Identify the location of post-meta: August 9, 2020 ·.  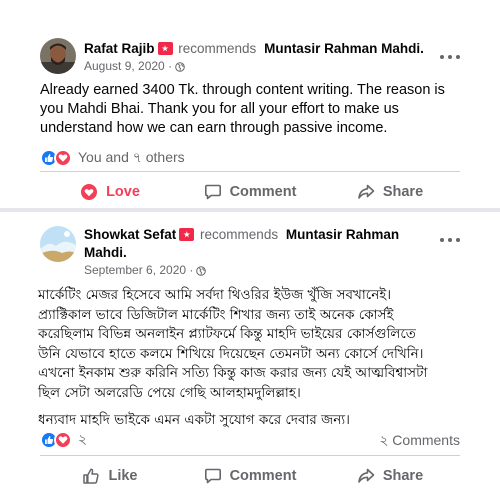
(134, 66).